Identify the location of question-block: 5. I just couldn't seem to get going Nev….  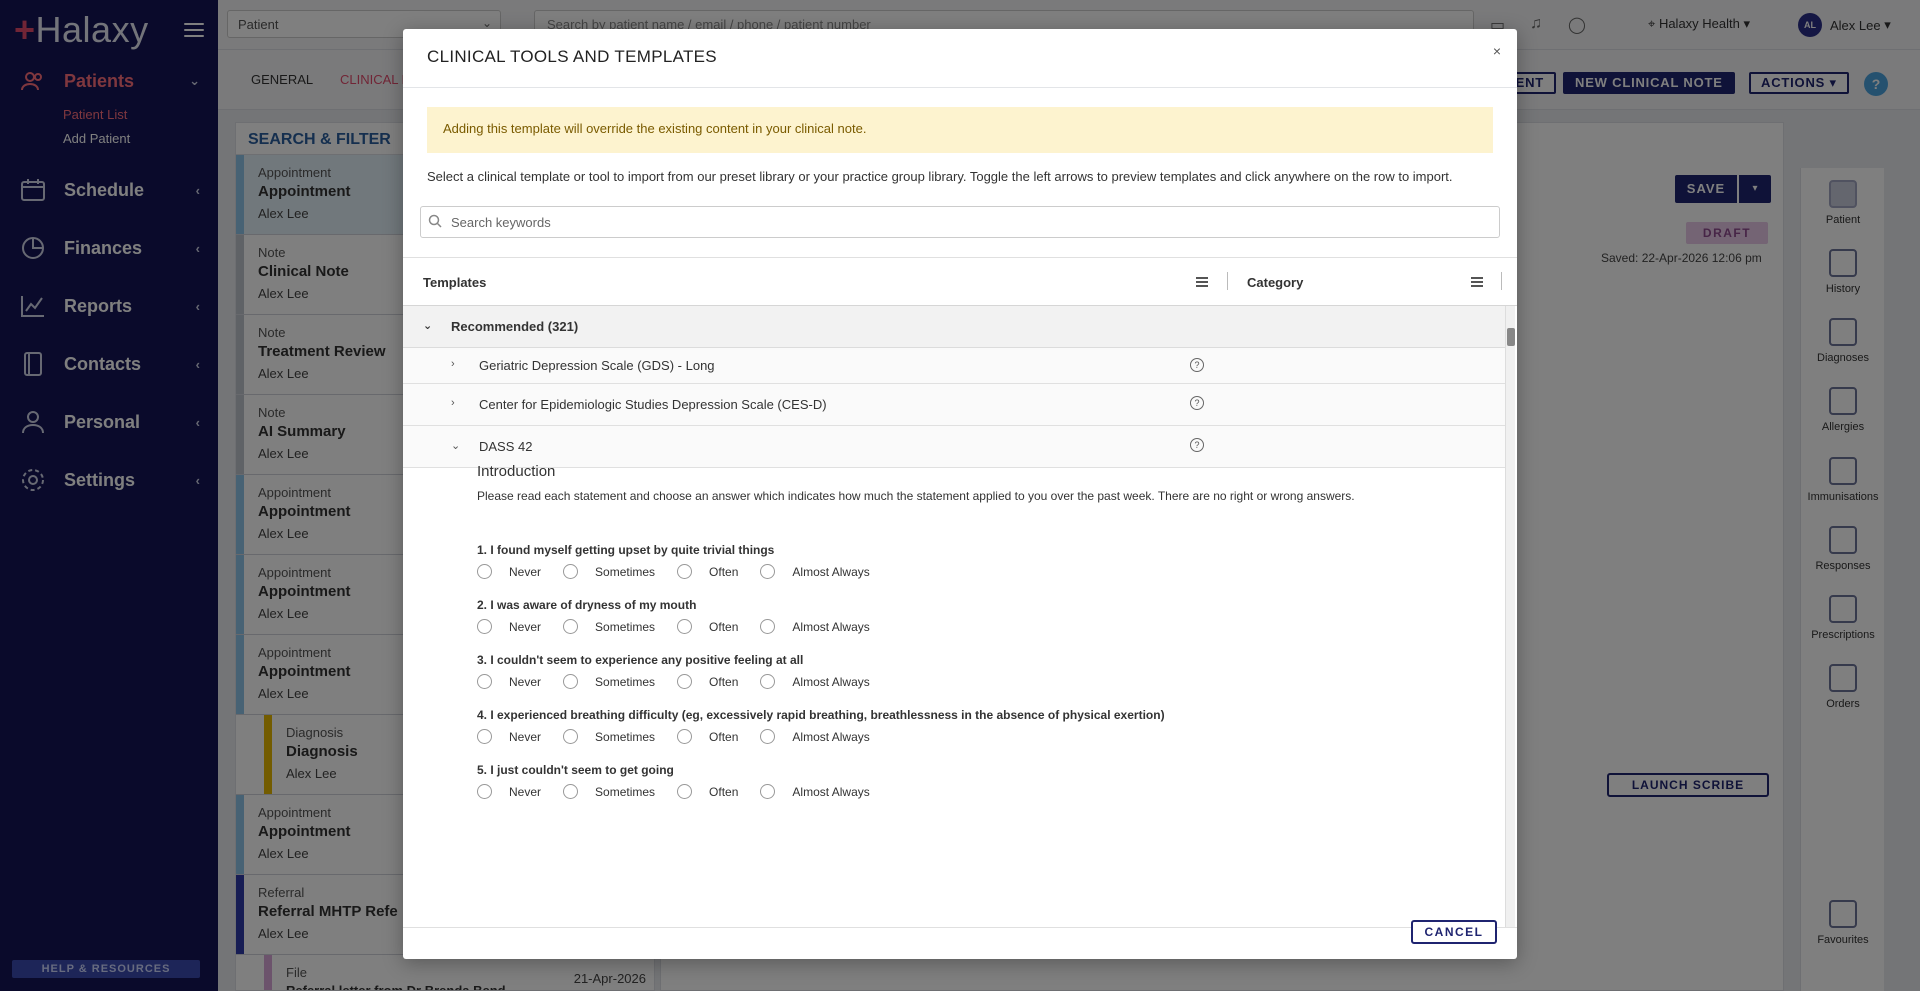
(977, 781).